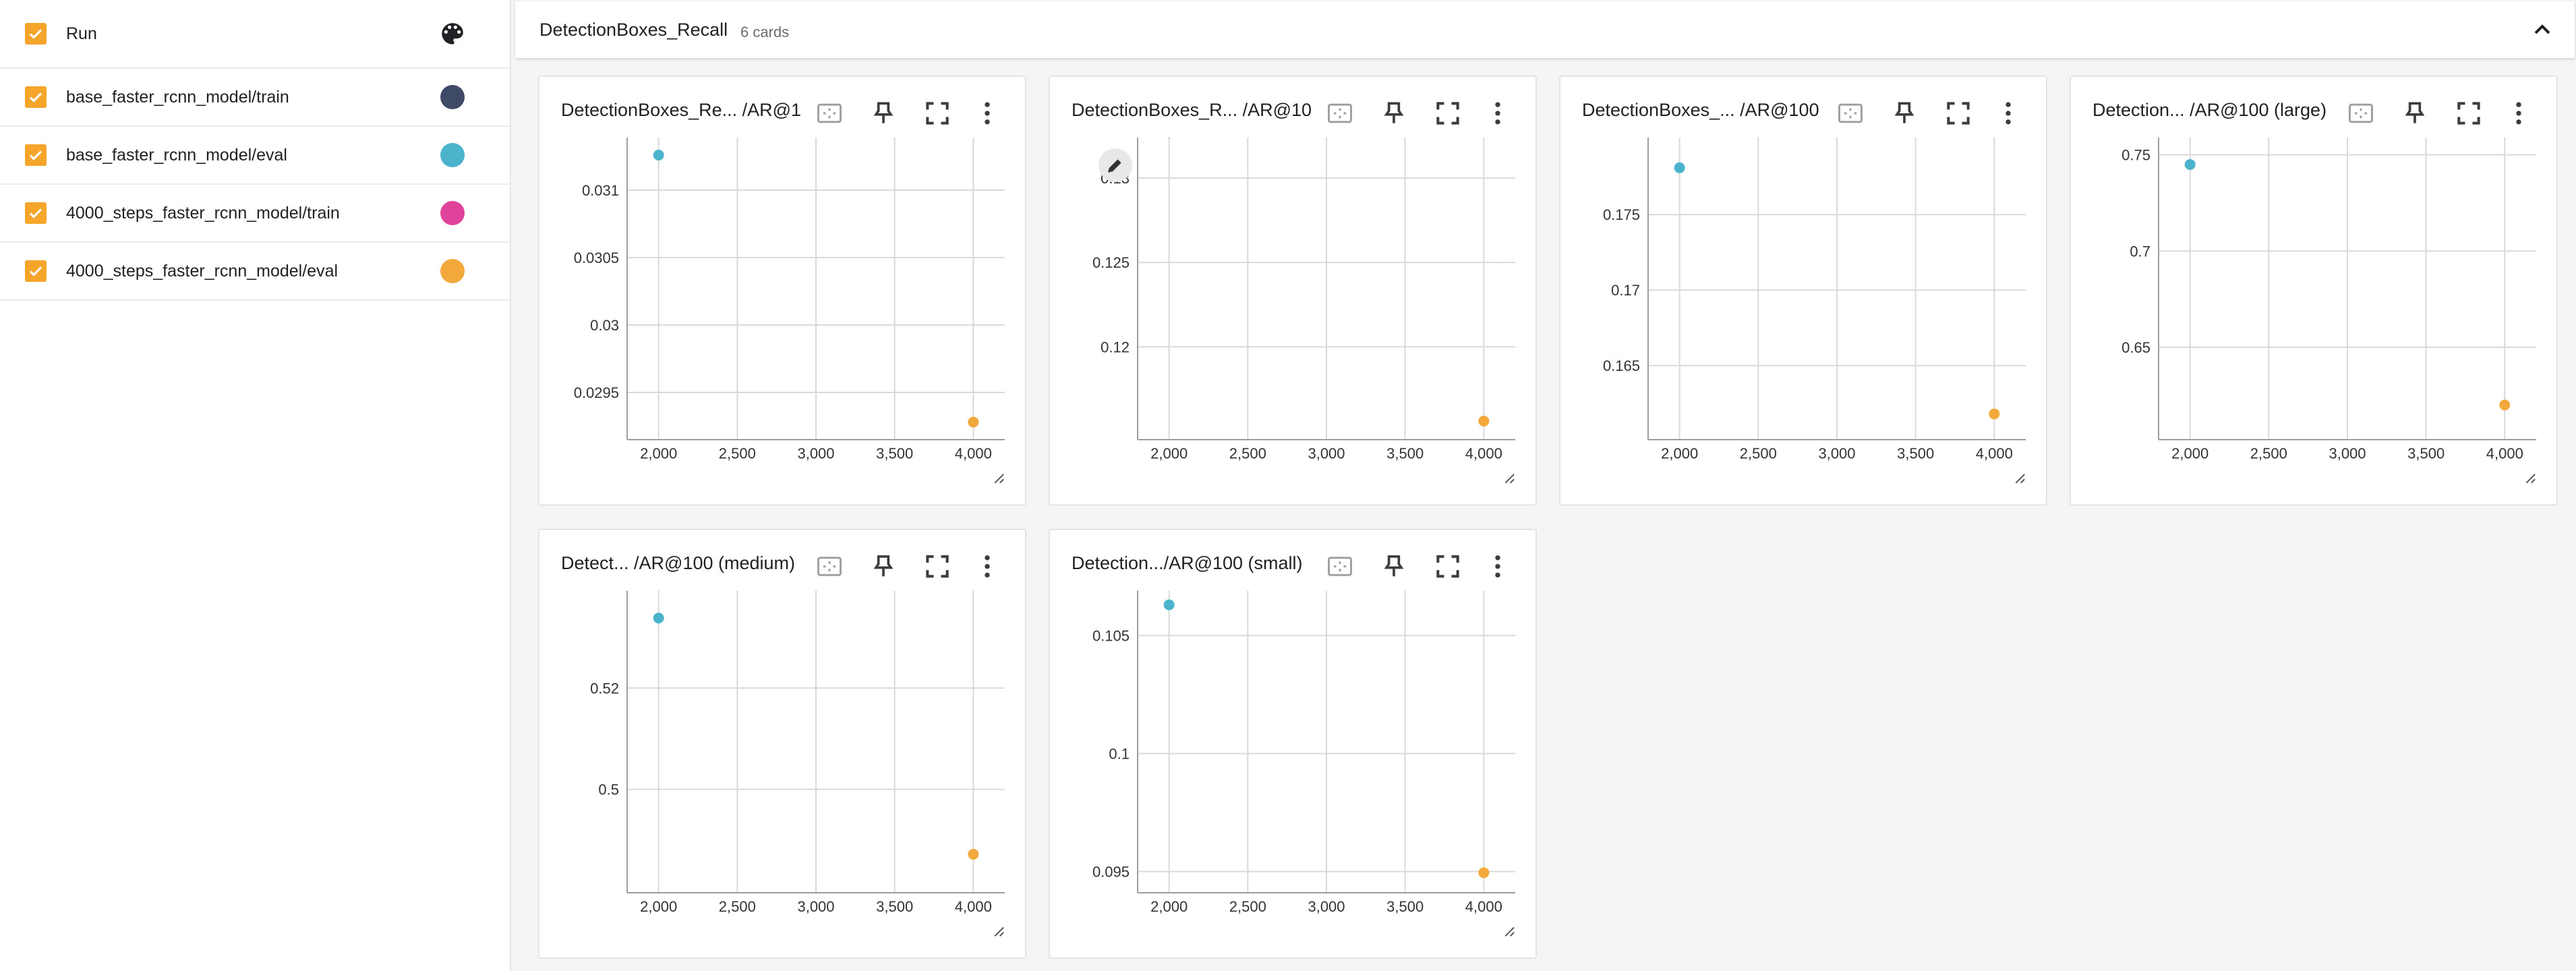  I want to click on run-label: 4000_steps_faster_rcnn_model/eval, so click(202, 271).